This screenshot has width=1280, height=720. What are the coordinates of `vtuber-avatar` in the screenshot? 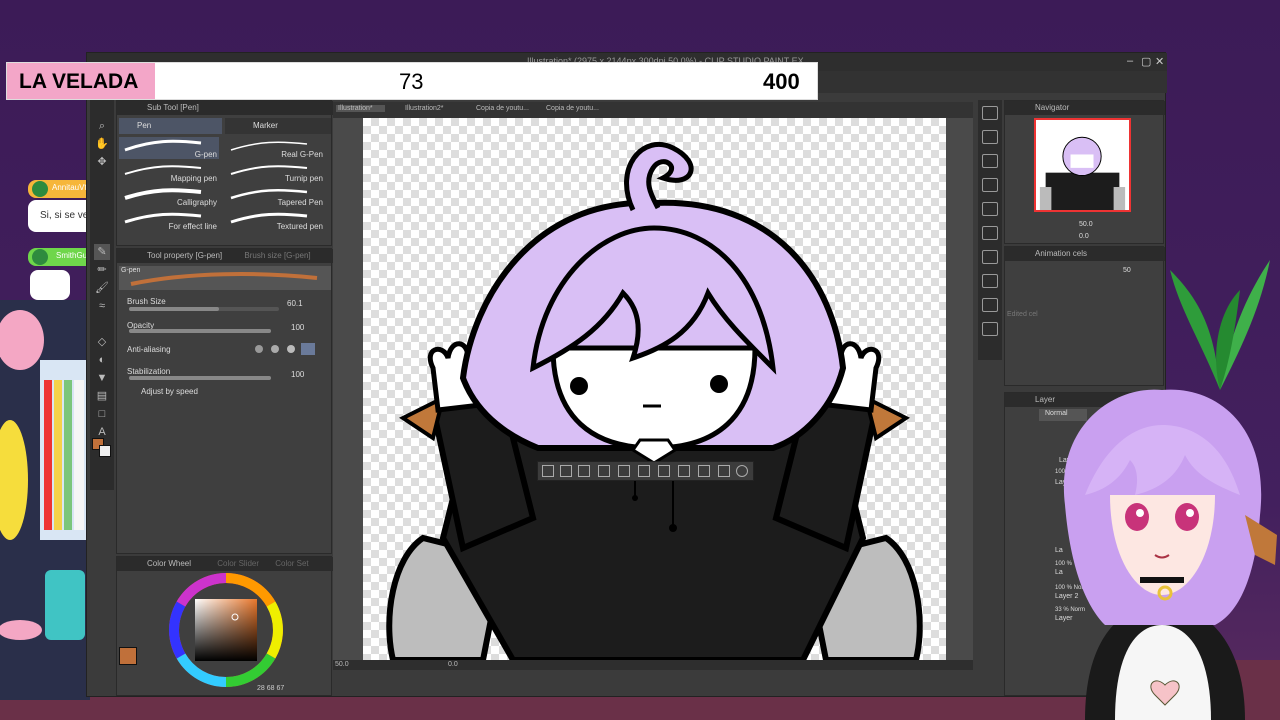 It's located at (1170, 554).